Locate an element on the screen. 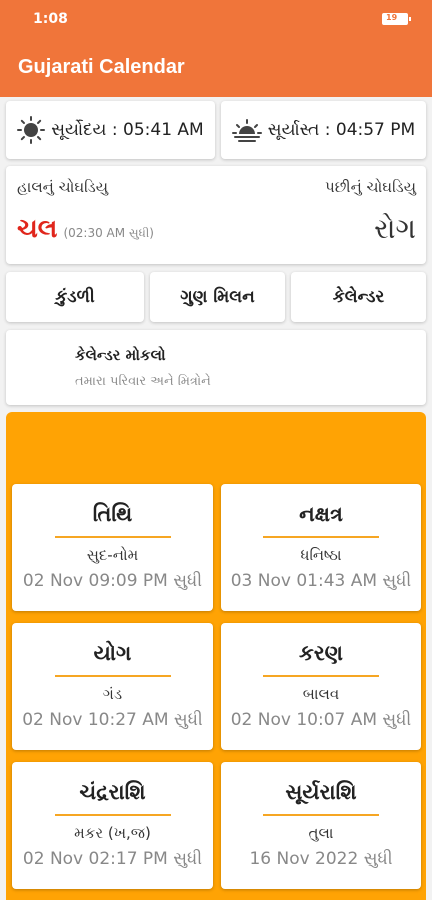  sunrise-card: સૂર્યોદય : 05:41 AM is located at coordinates (110, 130).